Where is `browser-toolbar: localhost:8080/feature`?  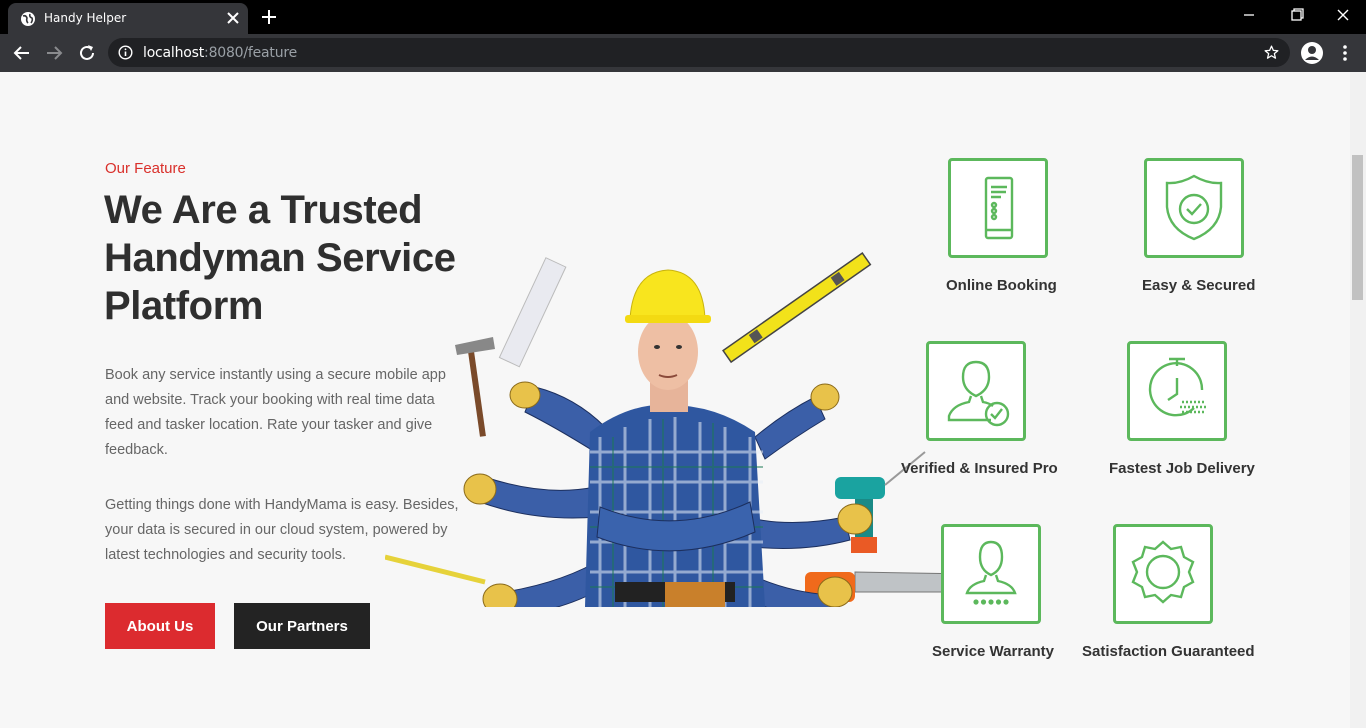
browser-toolbar: localhost:8080/feature is located at coordinates (683, 53).